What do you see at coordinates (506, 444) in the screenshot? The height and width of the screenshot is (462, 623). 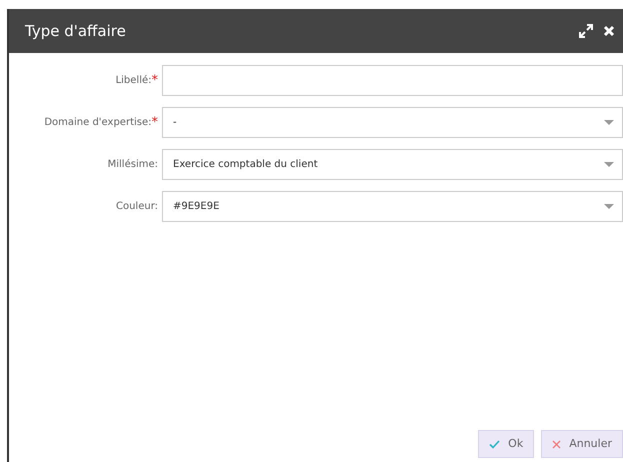 I see `ok-button: Ok` at bounding box center [506, 444].